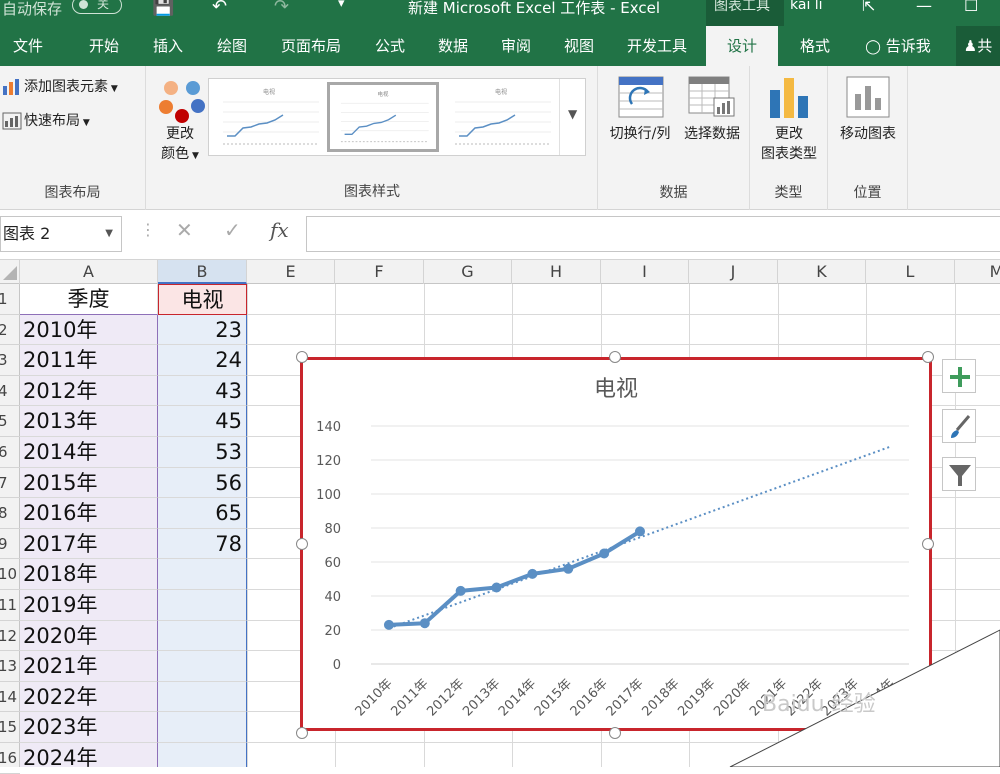 The image size is (1000, 774). Describe the element at coordinates (89, 483) in the screenshot. I see `cell-a7: 2015年` at that location.